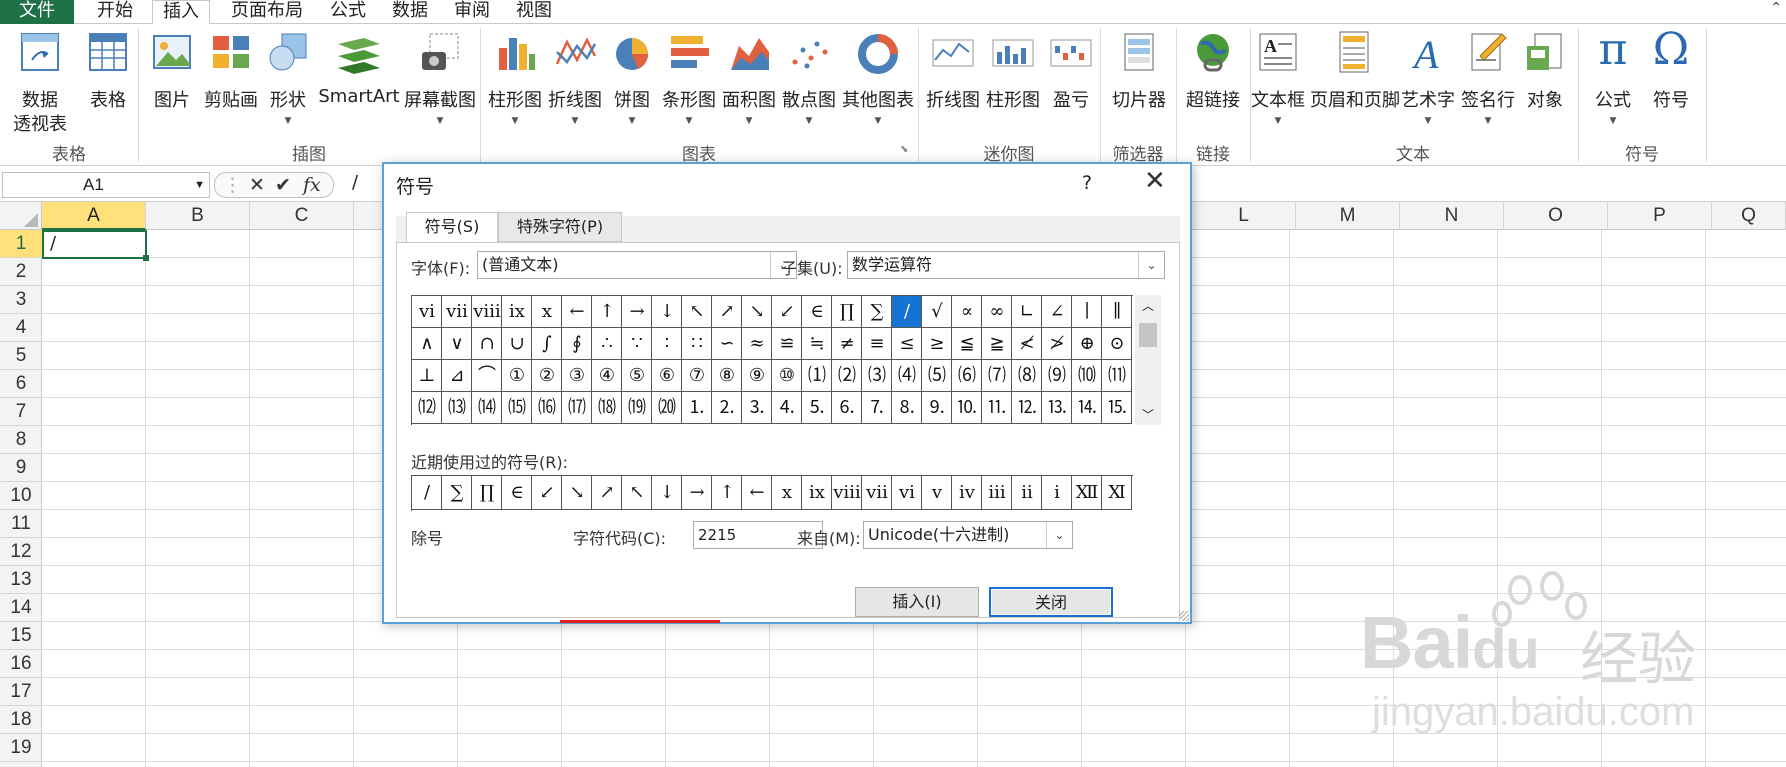  Describe the element at coordinates (21, 412) in the screenshot. I see `row-header: 7` at that location.